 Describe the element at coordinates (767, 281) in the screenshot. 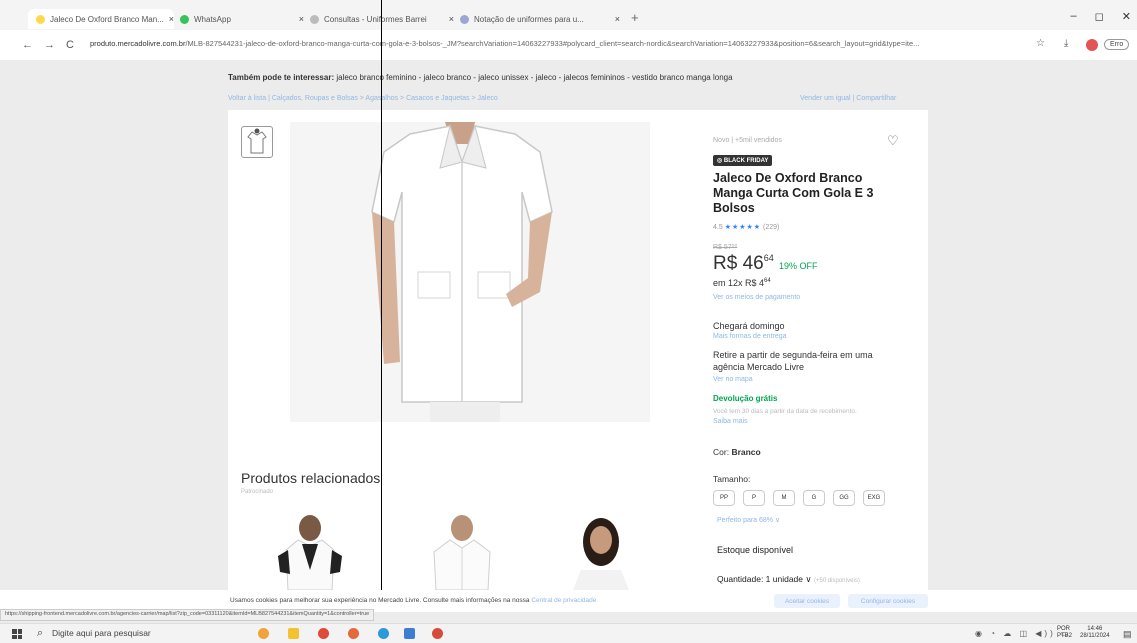

I see `installment-cents: 64` at that location.